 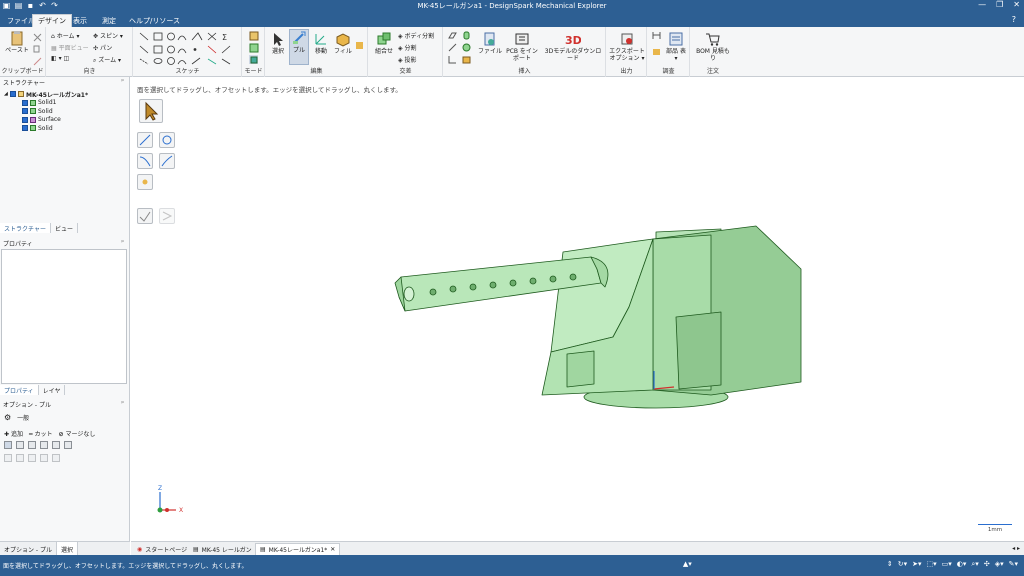 I want to click on tab-scroll-arrows: ◂ ▸, so click(x=1016, y=548).